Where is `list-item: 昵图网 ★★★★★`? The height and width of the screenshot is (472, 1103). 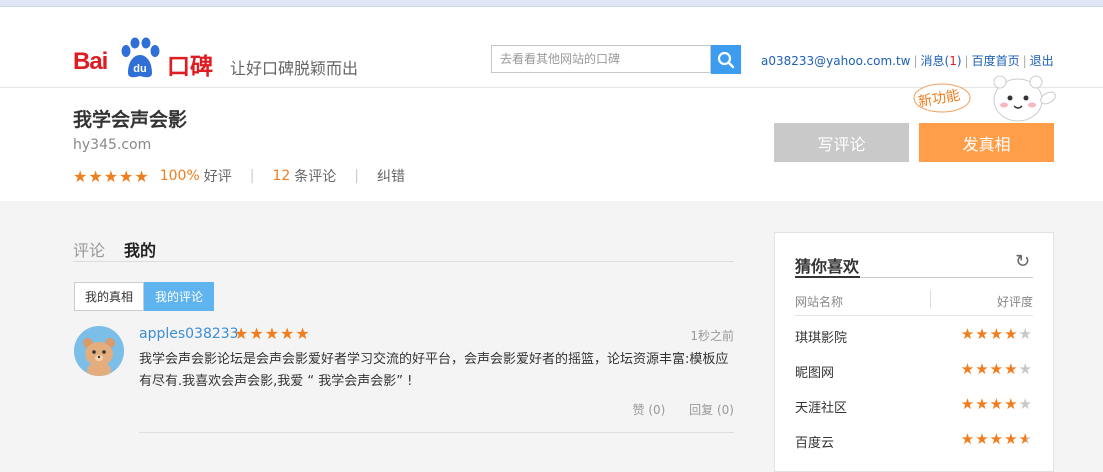
list-item: 昵图网 ★★★★★ is located at coordinates (914, 371).